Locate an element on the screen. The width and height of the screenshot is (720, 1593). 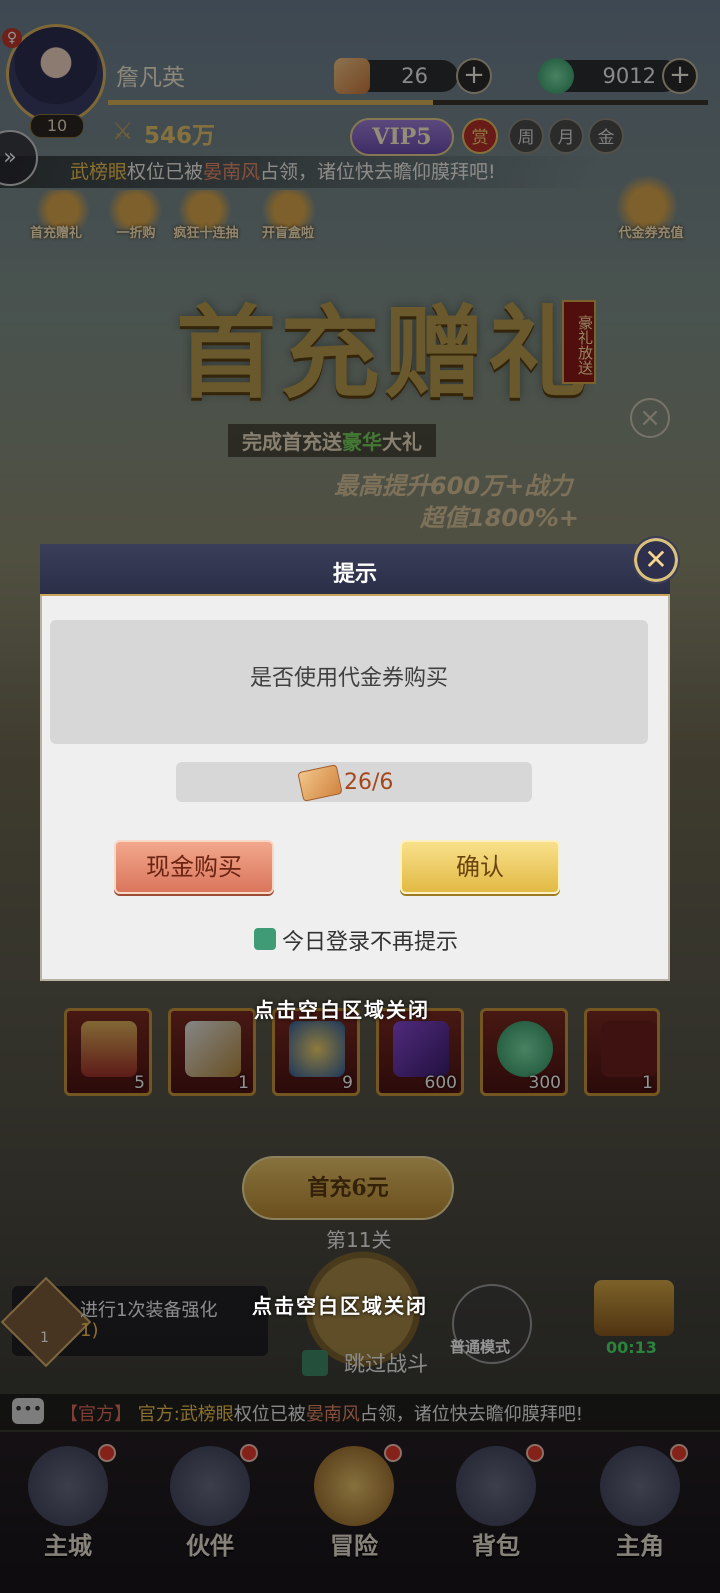
close-hint-secondary: 点击空白区域关闭 is located at coordinates (340, 1306).